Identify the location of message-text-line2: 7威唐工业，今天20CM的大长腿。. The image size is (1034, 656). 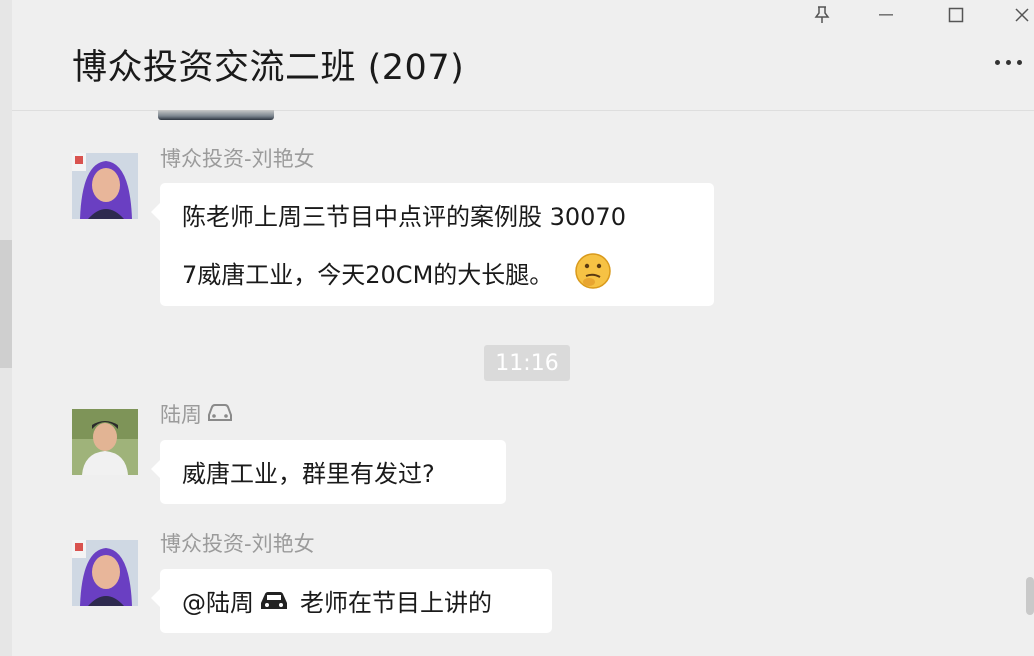
(438, 277).